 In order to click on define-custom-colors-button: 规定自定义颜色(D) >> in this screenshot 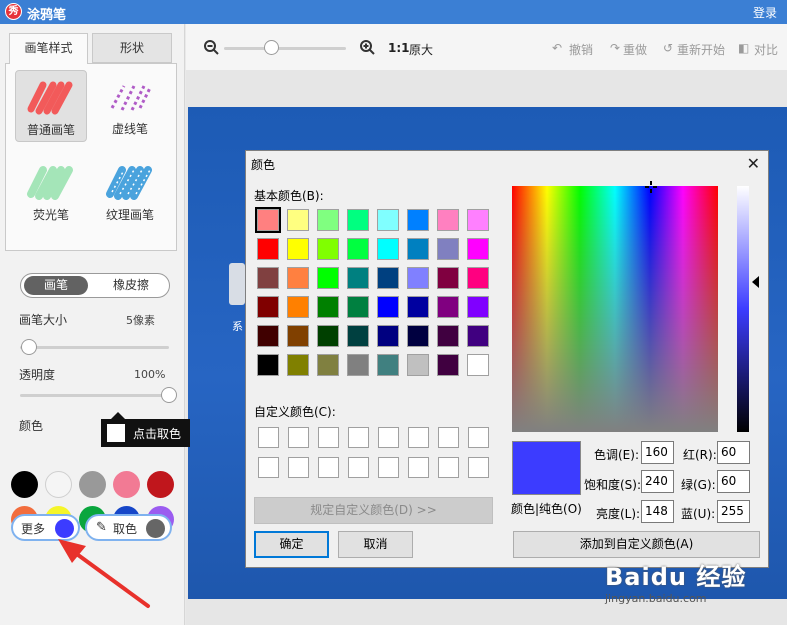, I will do `click(373, 510)`.